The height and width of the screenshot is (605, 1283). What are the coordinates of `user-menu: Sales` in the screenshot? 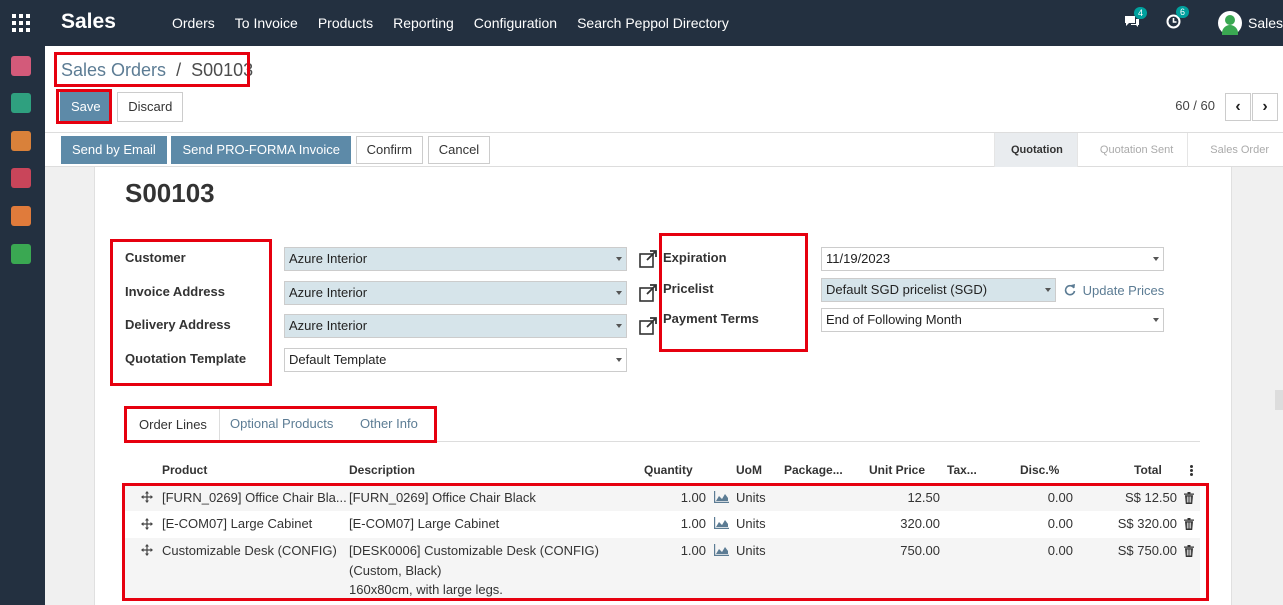 It's located at (1250, 23).